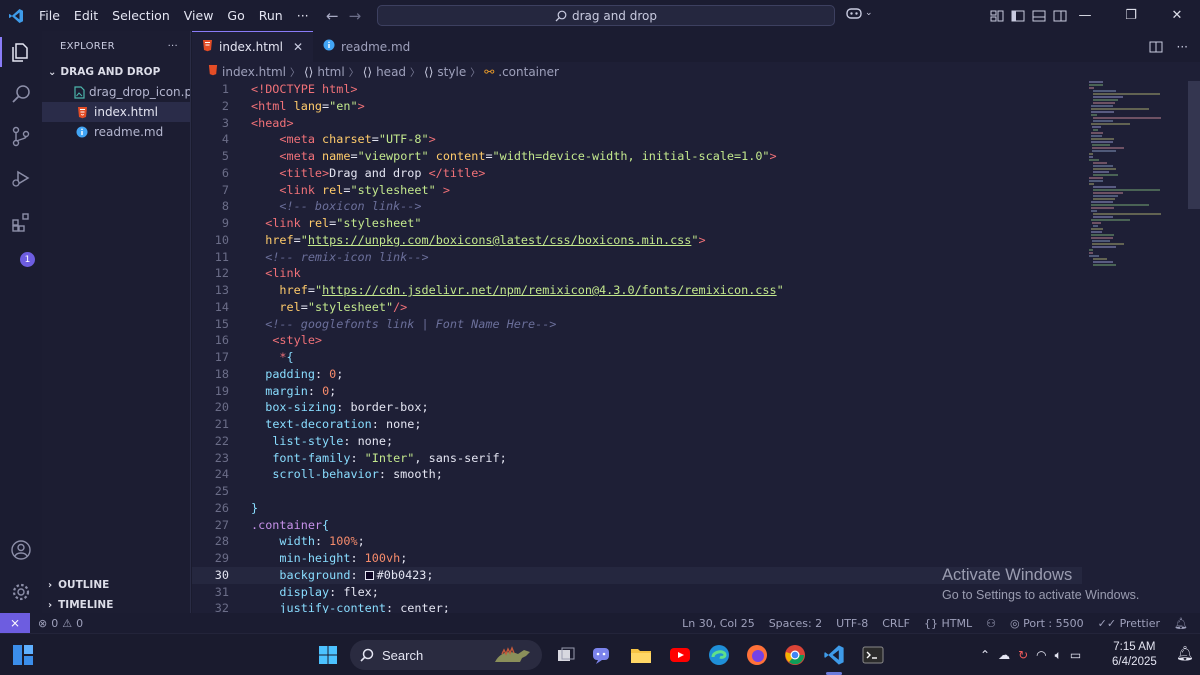 The image size is (1200, 675). What do you see at coordinates (602, 655) in the screenshot?
I see `teams-chat-icon` at bounding box center [602, 655].